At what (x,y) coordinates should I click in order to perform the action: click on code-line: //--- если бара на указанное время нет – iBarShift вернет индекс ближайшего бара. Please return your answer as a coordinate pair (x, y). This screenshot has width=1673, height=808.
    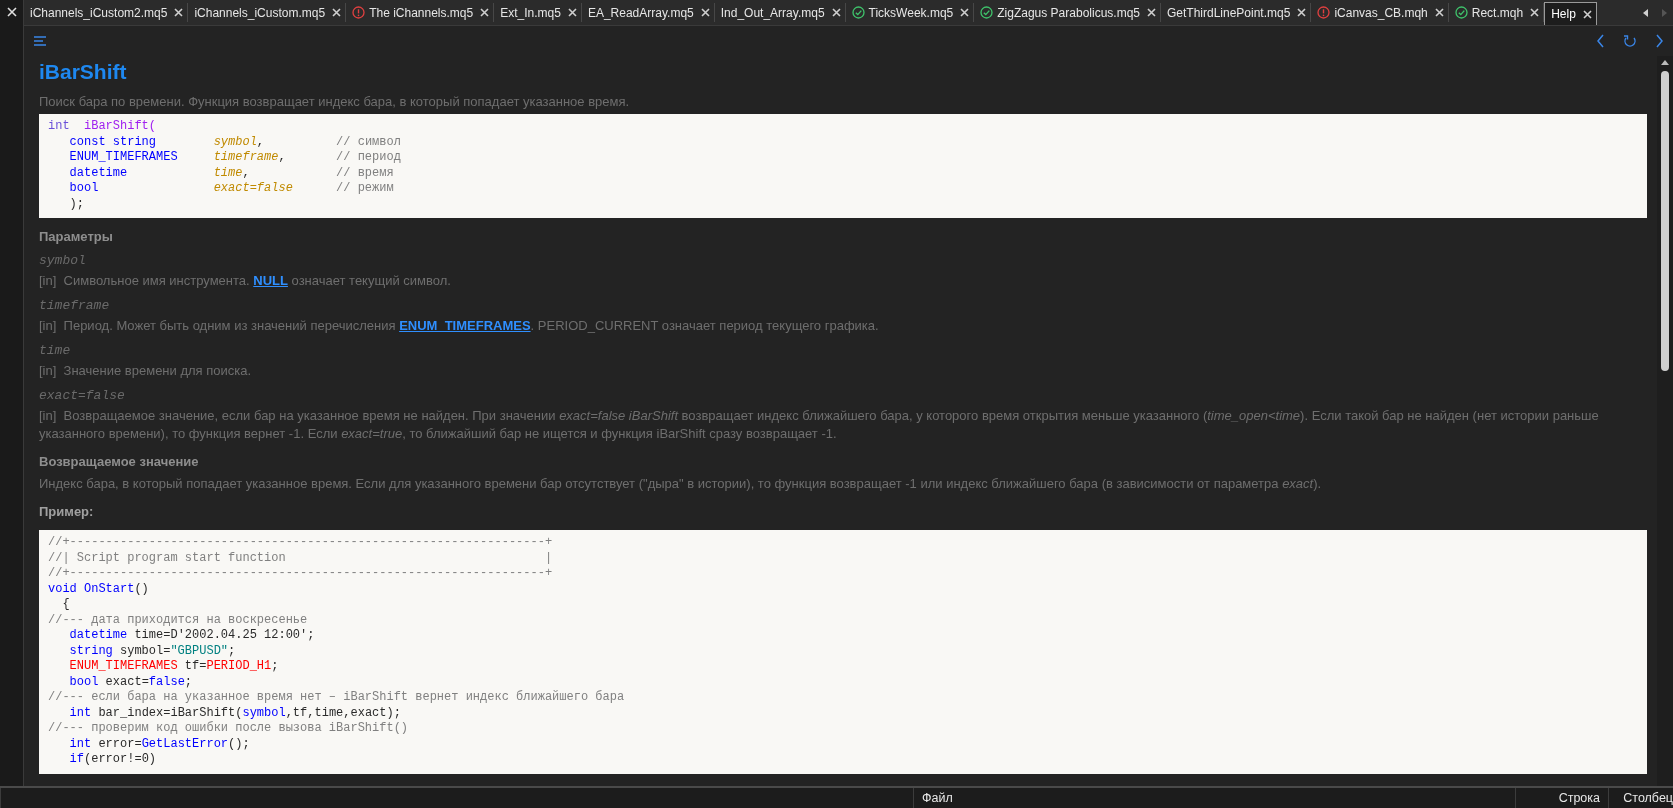
    Looking at the image, I should click on (336, 698).